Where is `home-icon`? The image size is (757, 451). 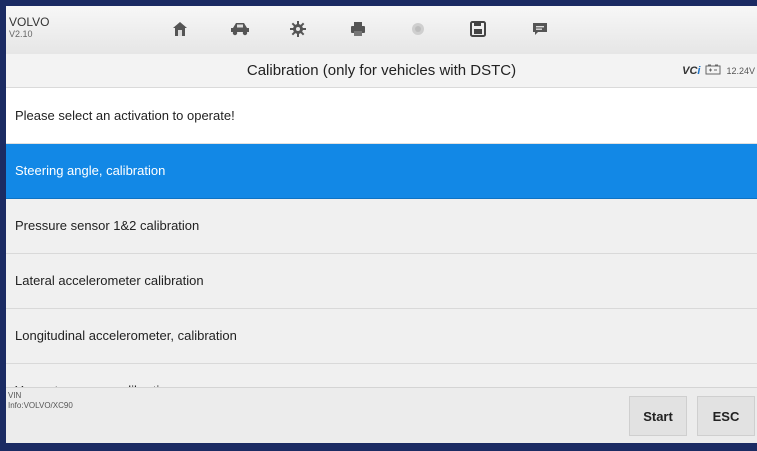
home-icon is located at coordinates (180, 29).